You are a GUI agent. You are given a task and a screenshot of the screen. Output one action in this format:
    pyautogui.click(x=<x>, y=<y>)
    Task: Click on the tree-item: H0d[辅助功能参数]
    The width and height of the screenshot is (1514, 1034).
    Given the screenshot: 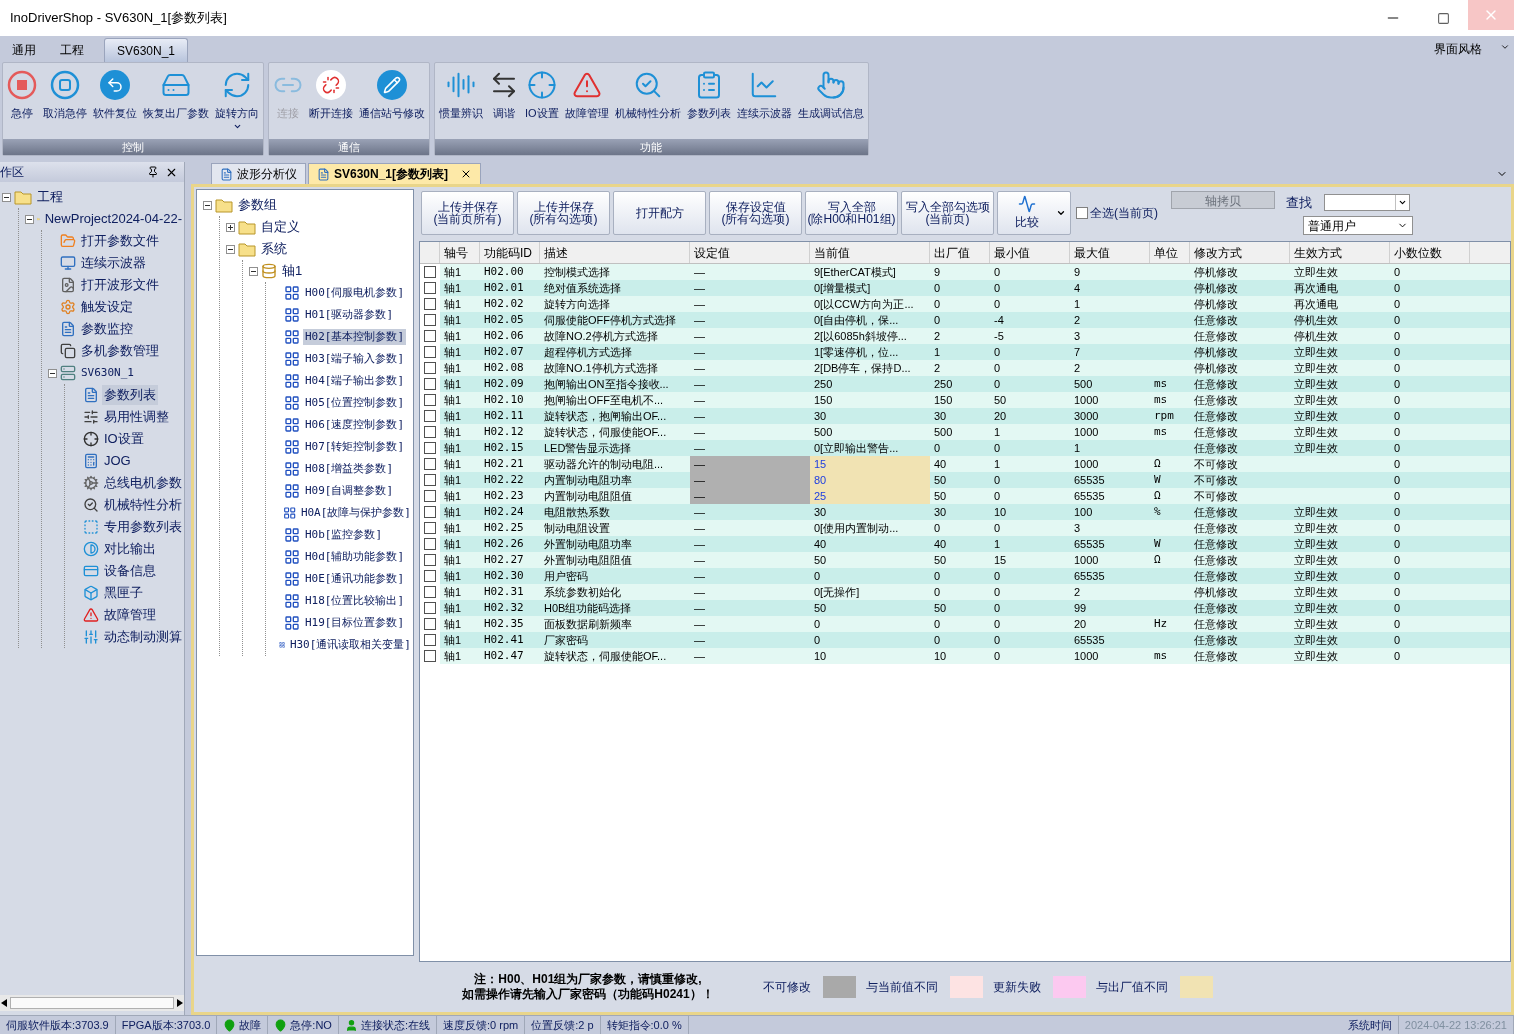 What is the action you would take?
    pyautogui.click(x=355, y=557)
    